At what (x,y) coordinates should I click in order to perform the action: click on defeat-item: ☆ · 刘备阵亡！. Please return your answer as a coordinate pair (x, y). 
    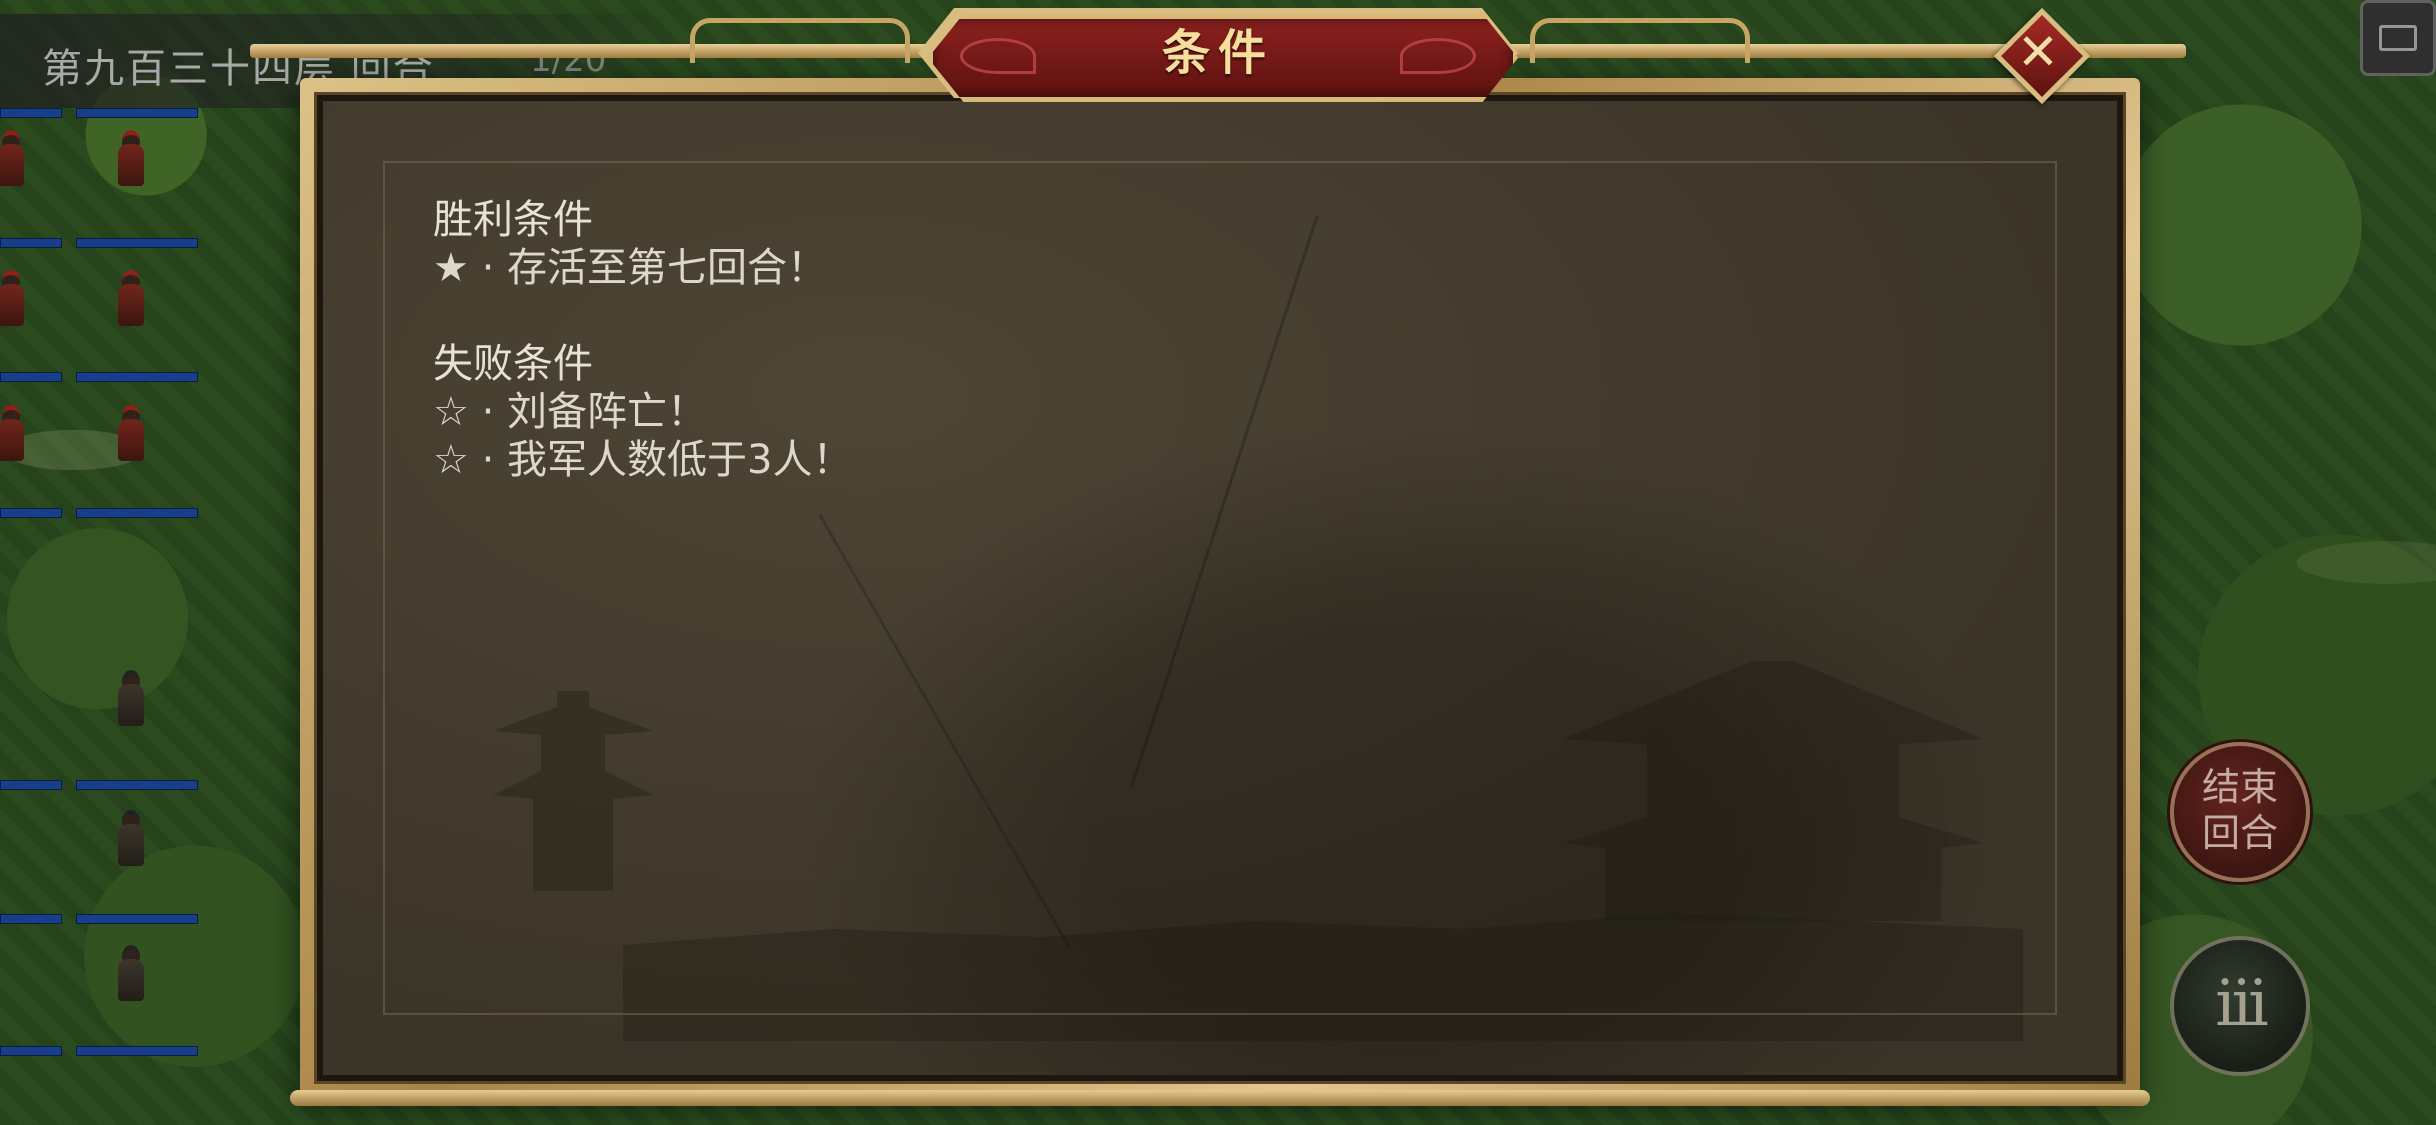
    Looking at the image, I should click on (570, 412).